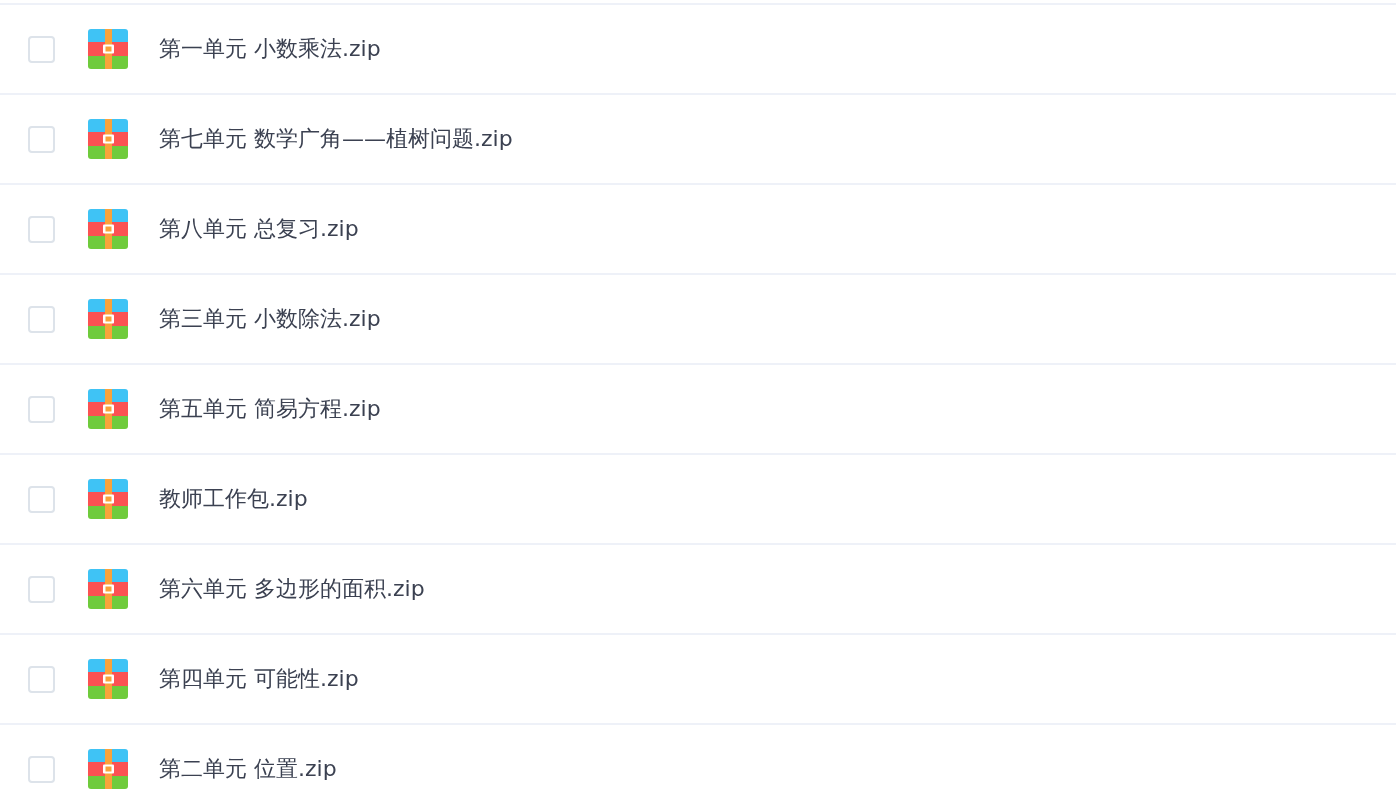 This screenshot has height=808, width=1396. Describe the element at coordinates (270, 49) in the screenshot. I see `file-name: 第一单元 小数乘法.zip` at that location.